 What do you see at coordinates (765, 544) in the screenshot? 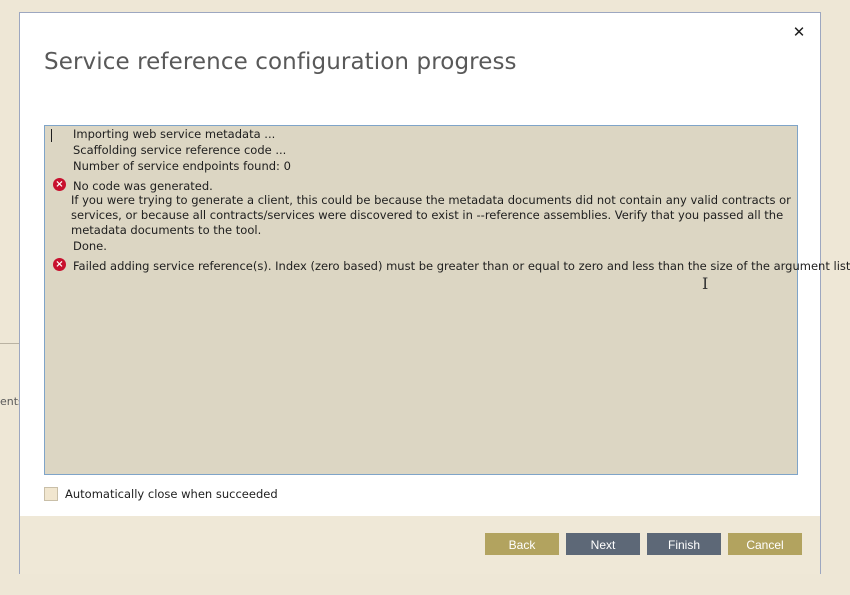
I see `cancel-button: Cancel` at bounding box center [765, 544].